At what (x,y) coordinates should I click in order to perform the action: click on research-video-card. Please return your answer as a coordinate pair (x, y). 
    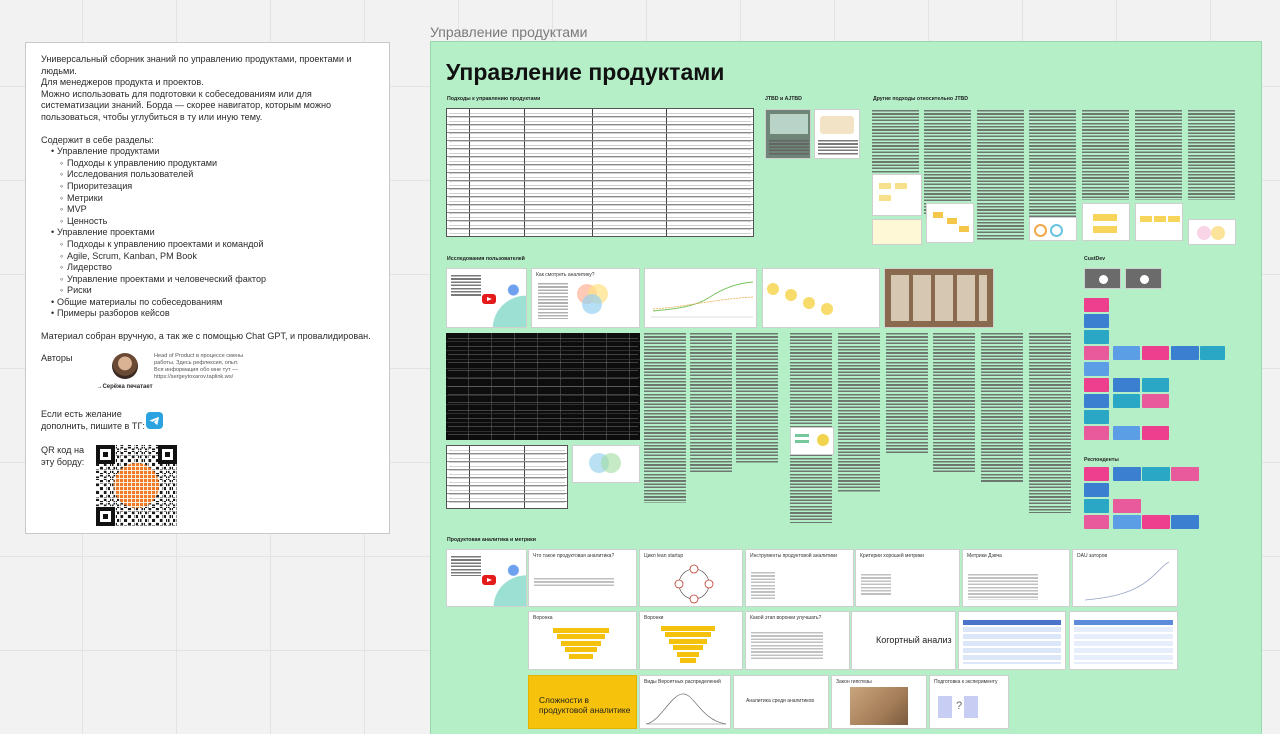
    Looking at the image, I should click on (486, 298).